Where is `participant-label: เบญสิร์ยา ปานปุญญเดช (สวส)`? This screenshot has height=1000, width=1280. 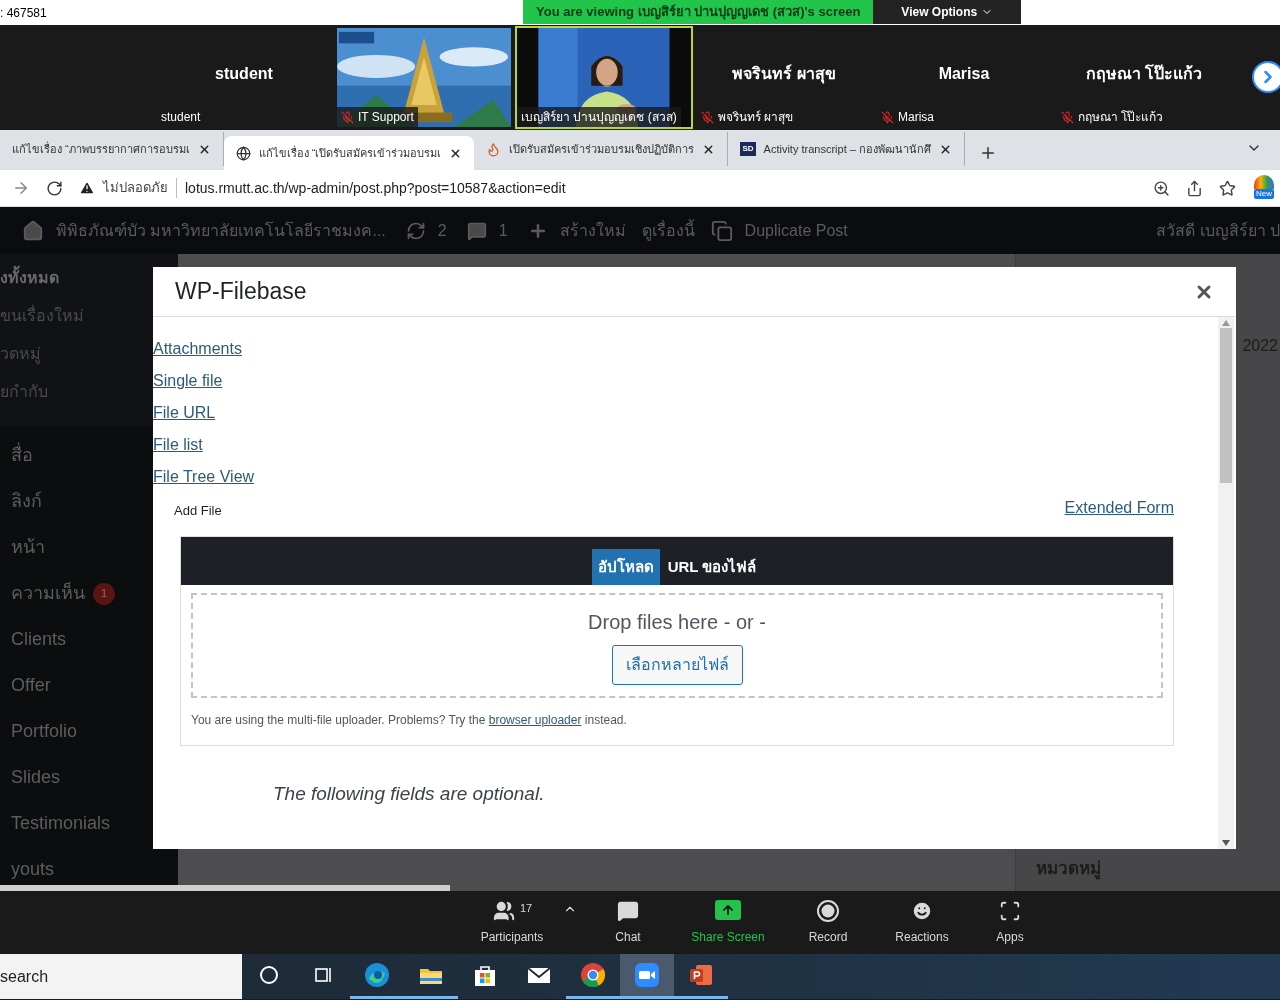
participant-label: เบญสิร์ยา ปานปุญญเดช (สวส) is located at coordinates (599, 117).